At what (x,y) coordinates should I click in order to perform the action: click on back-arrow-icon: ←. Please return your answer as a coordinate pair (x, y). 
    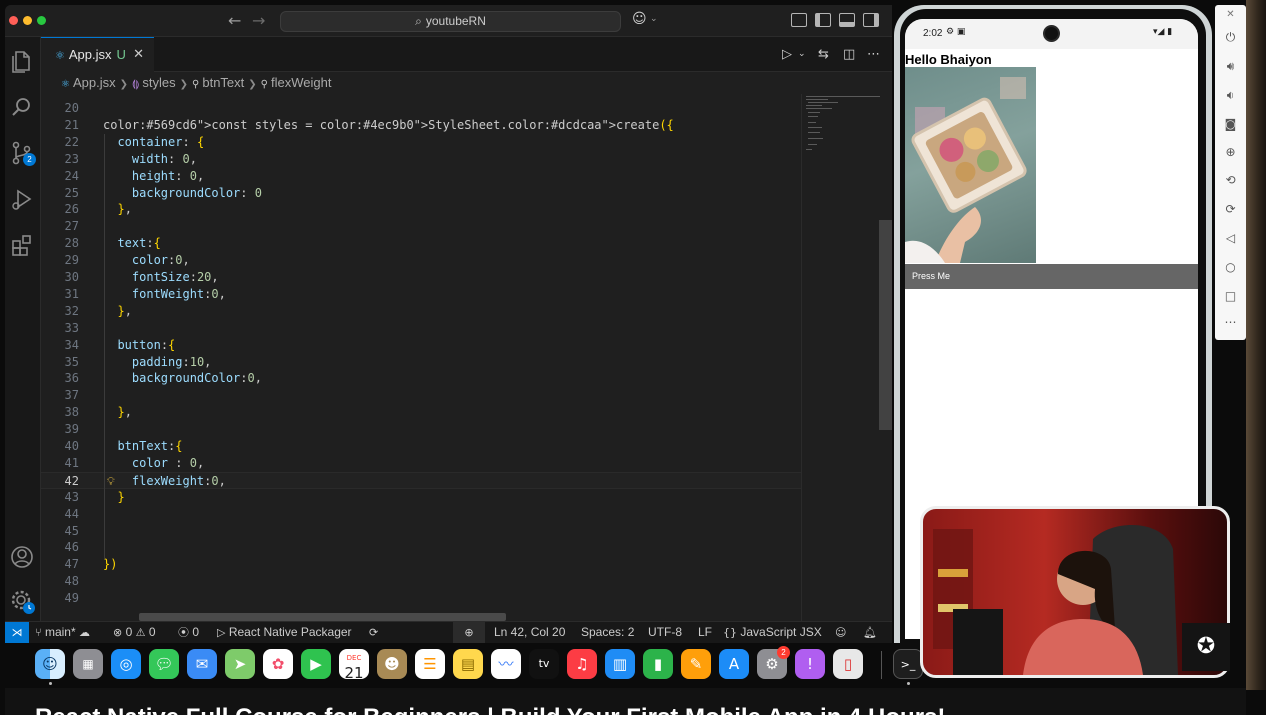
    Looking at the image, I should click on (234, 20).